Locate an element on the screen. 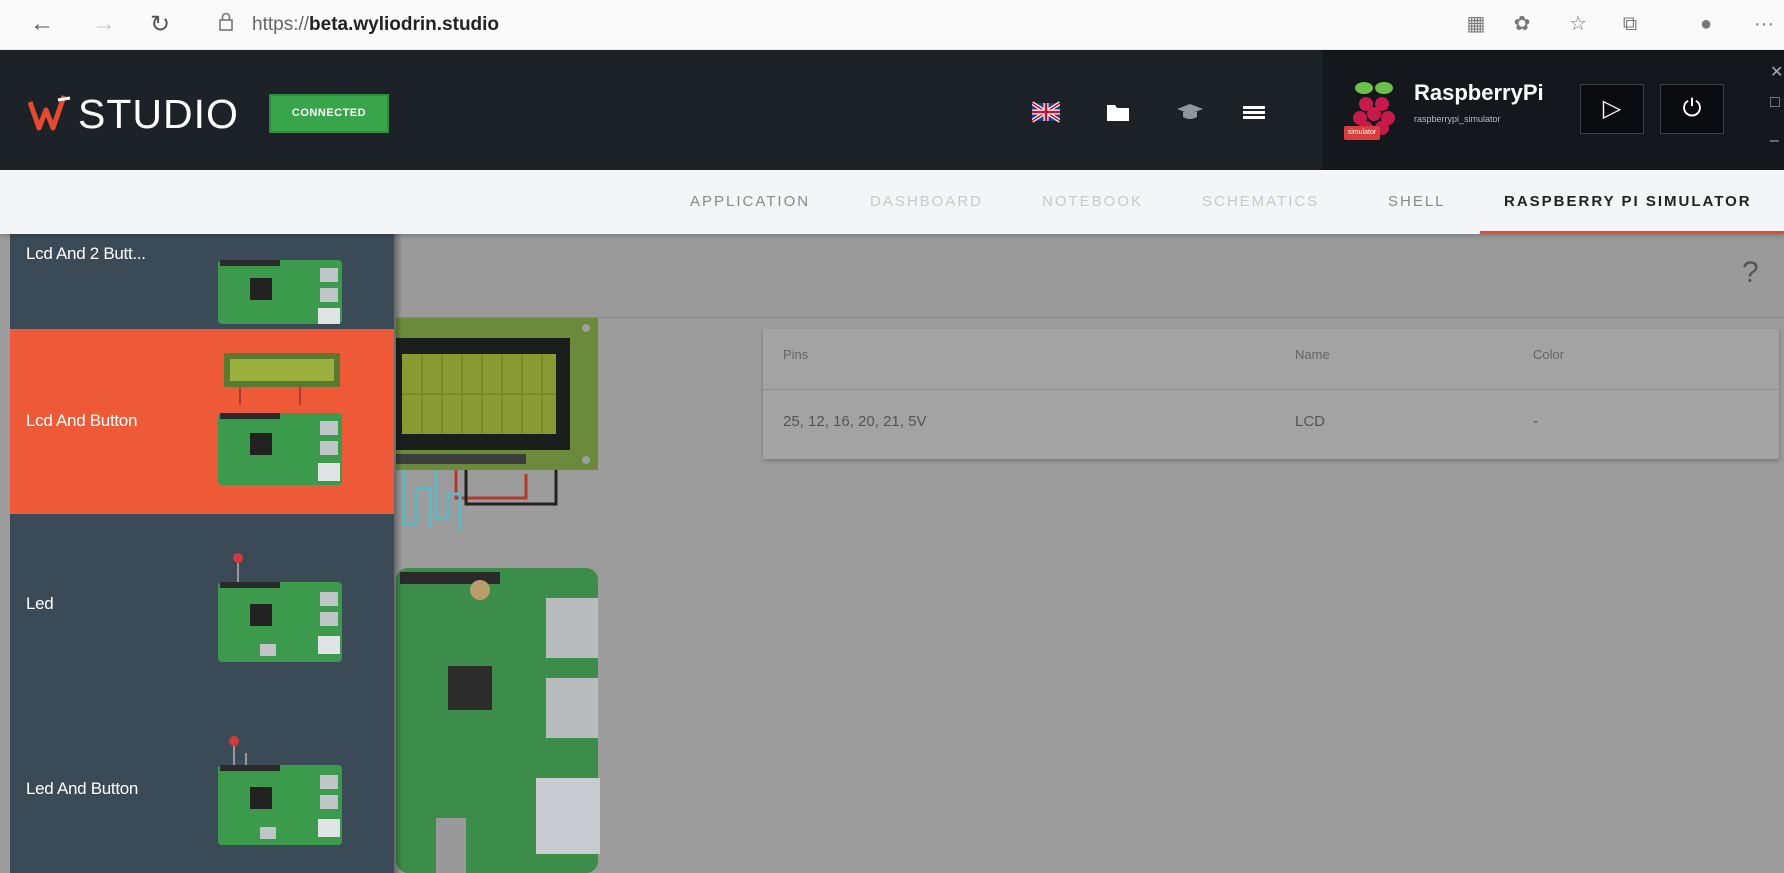  mounting-hole is located at coordinates (480, 590).